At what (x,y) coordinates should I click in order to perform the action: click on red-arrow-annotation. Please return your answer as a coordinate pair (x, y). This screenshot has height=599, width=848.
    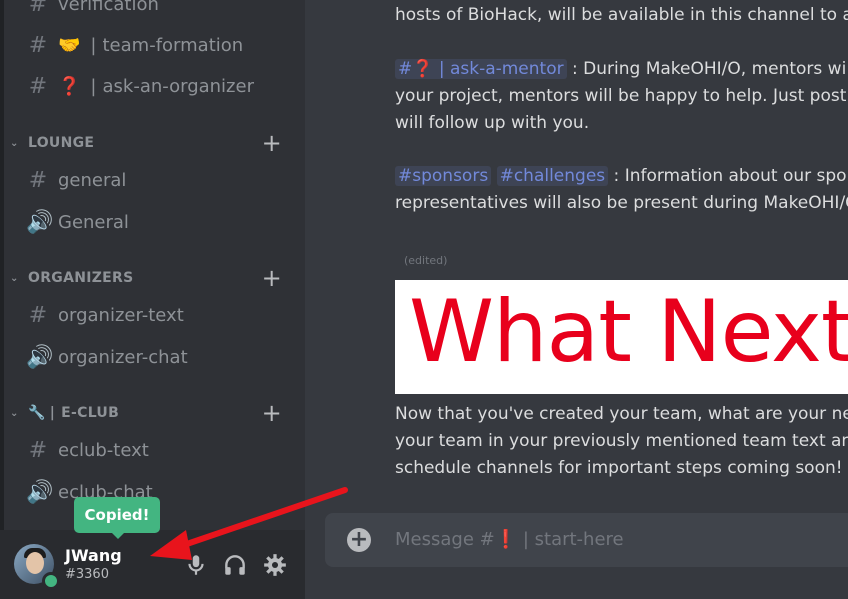
    Looking at the image, I should click on (249, 523).